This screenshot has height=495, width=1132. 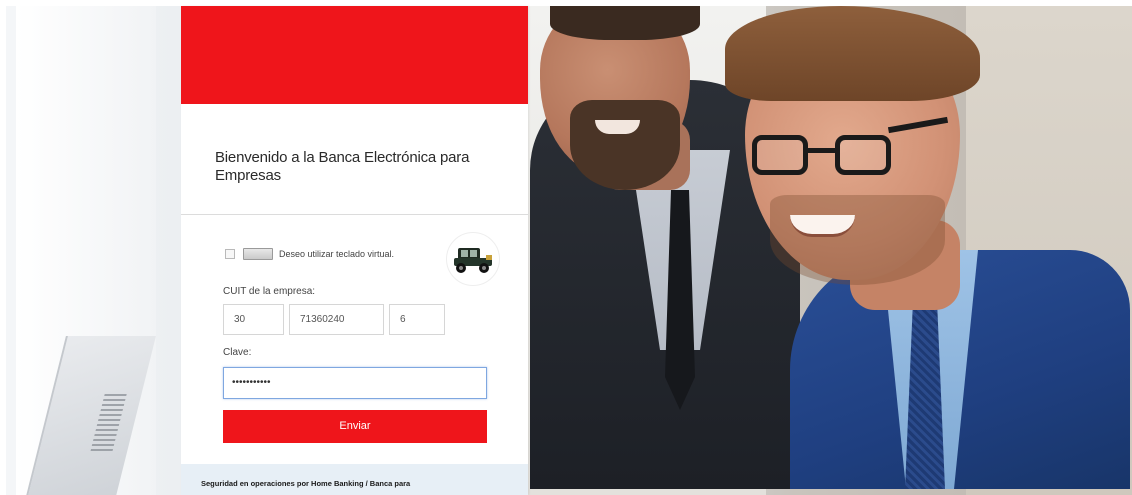 What do you see at coordinates (354, 55) in the screenshot?
I see `brand-header-bar` at bounding box center [354, 55].